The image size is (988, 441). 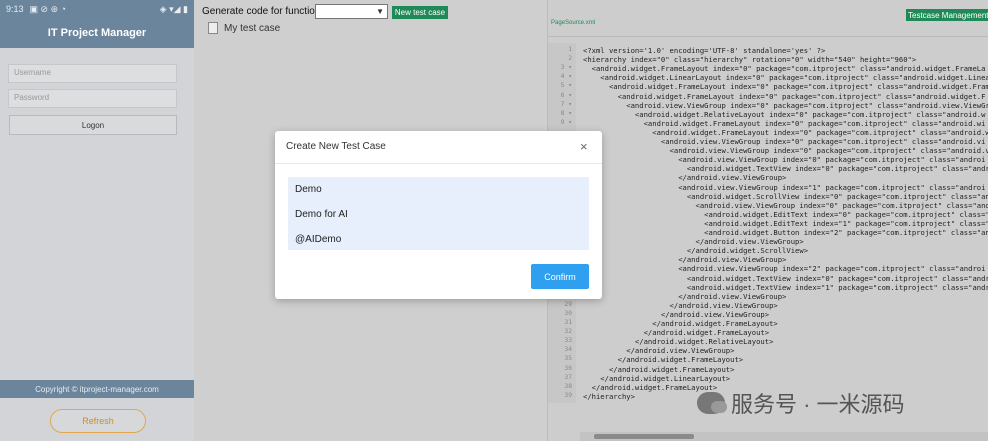 I want to click on option-aidemo: @AIDemo, so click(x=318, y=239).